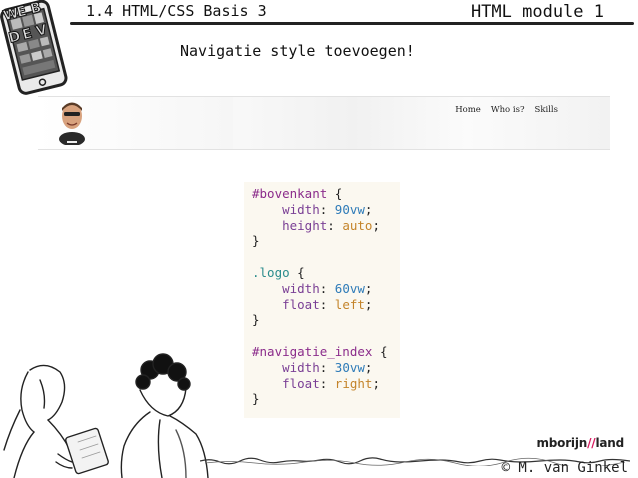 The image size is (638, 478). I want to click on header-rule, so click(352, 23).